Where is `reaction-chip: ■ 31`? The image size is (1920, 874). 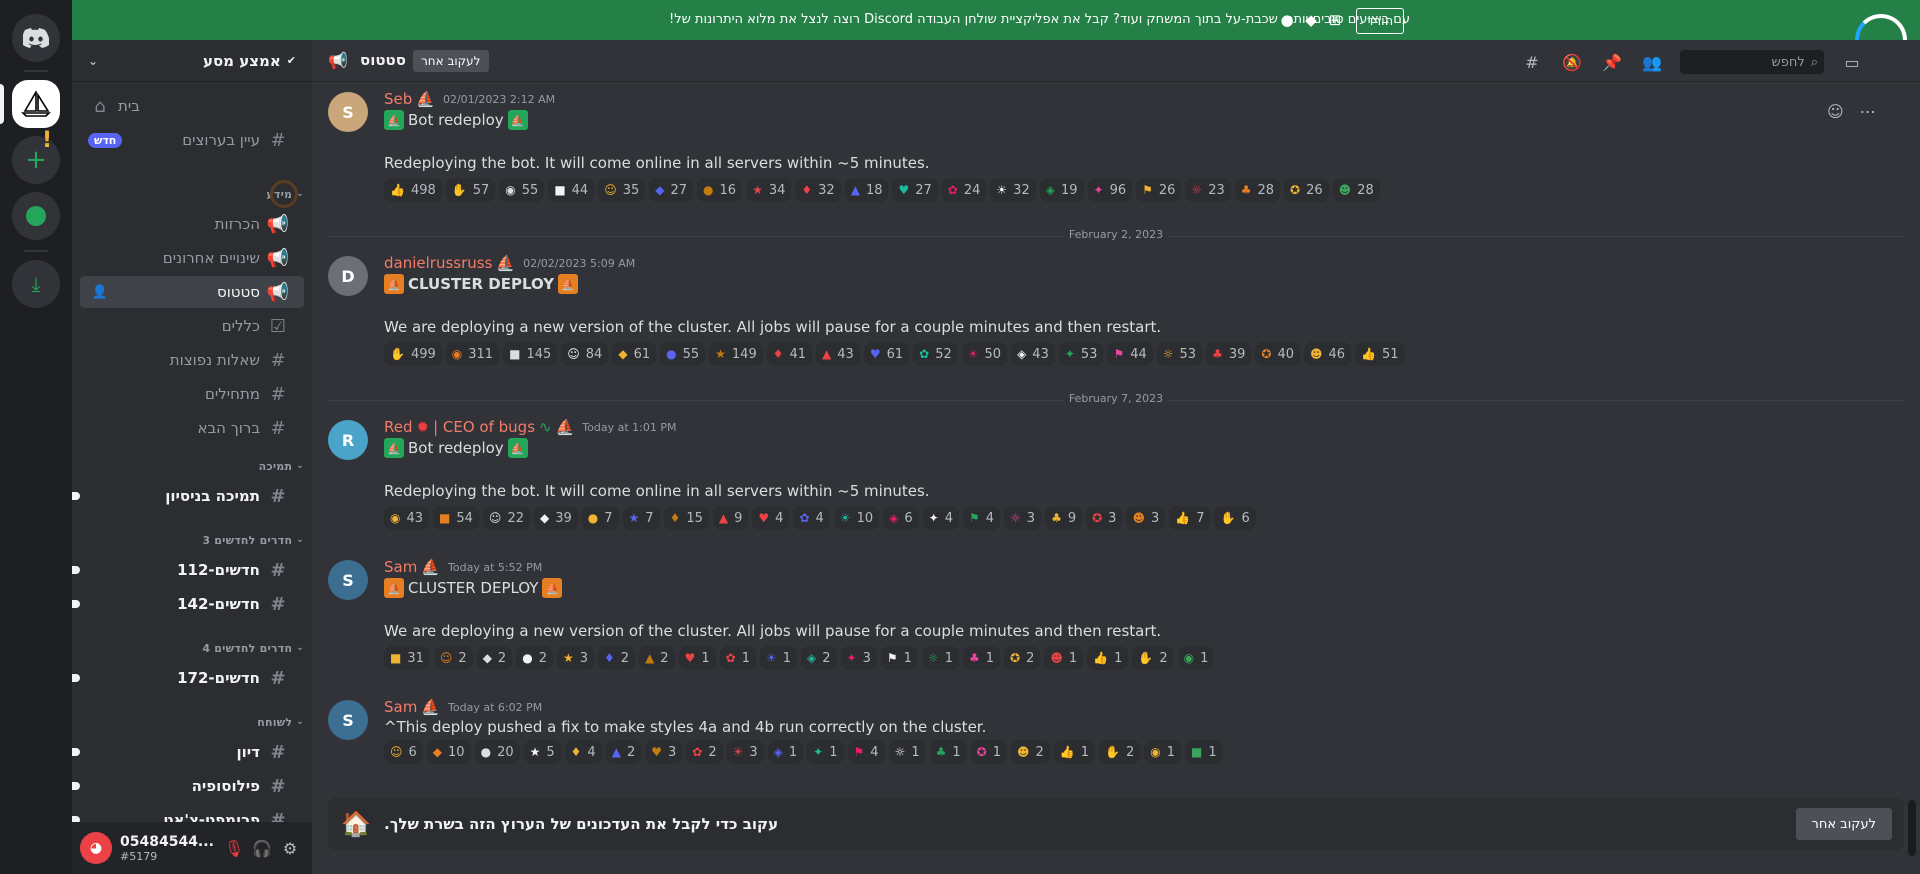 reaction-chip: ■ 31 is located at coordinates (407, 658).